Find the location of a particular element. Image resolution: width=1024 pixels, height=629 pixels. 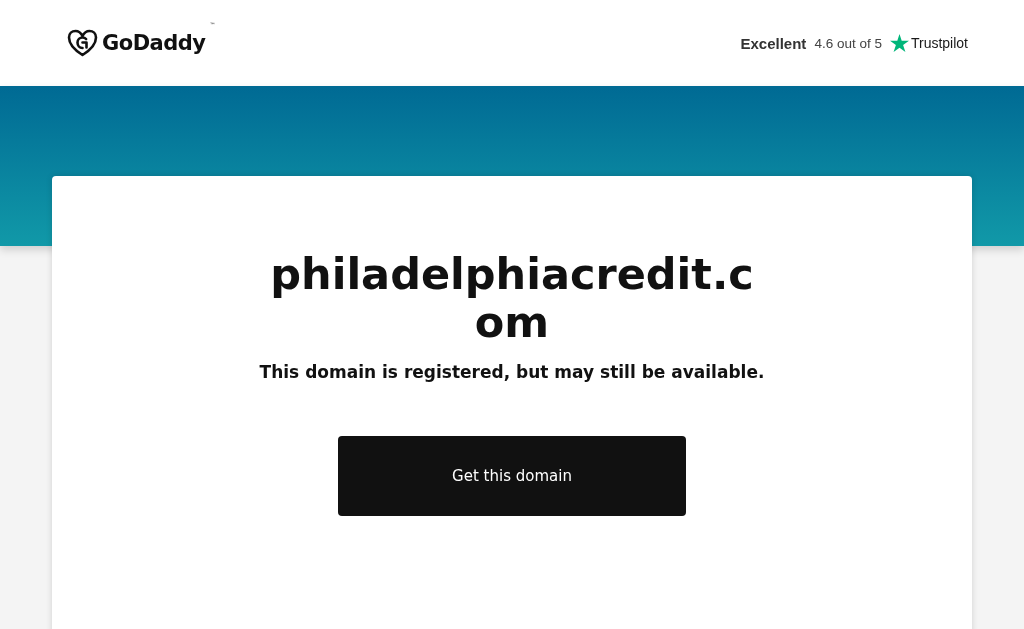

logo-text: GoDaddy is located at coordinates (154, 43).